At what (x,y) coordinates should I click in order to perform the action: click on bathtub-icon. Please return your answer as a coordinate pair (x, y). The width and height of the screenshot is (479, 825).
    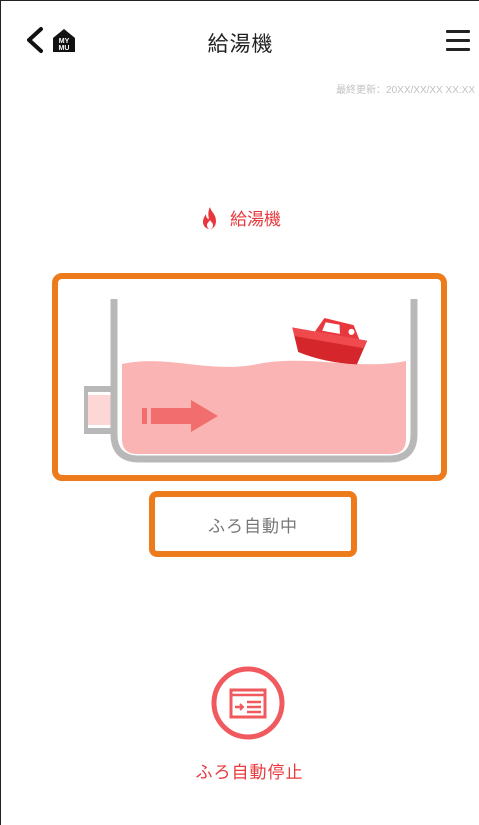
    Looking at the image, I should click on (251, 381).